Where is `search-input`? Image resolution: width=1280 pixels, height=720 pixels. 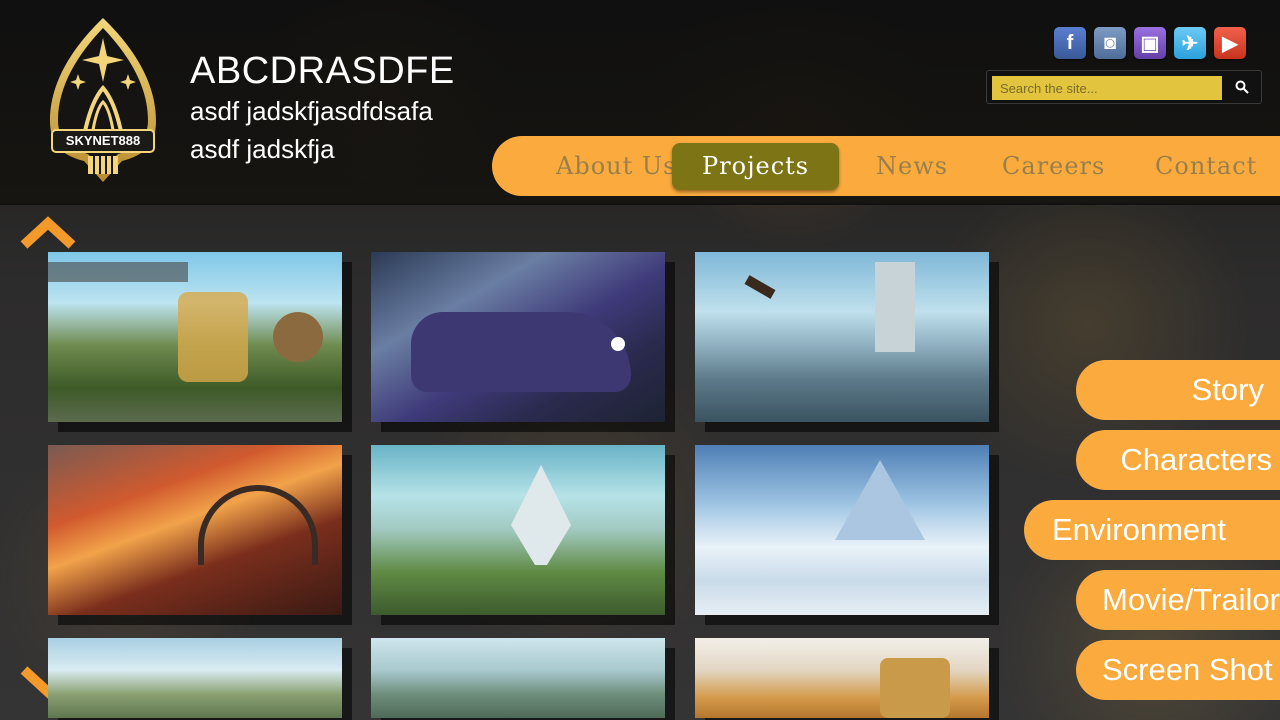
search-input is located at coordinates (1107, 88).